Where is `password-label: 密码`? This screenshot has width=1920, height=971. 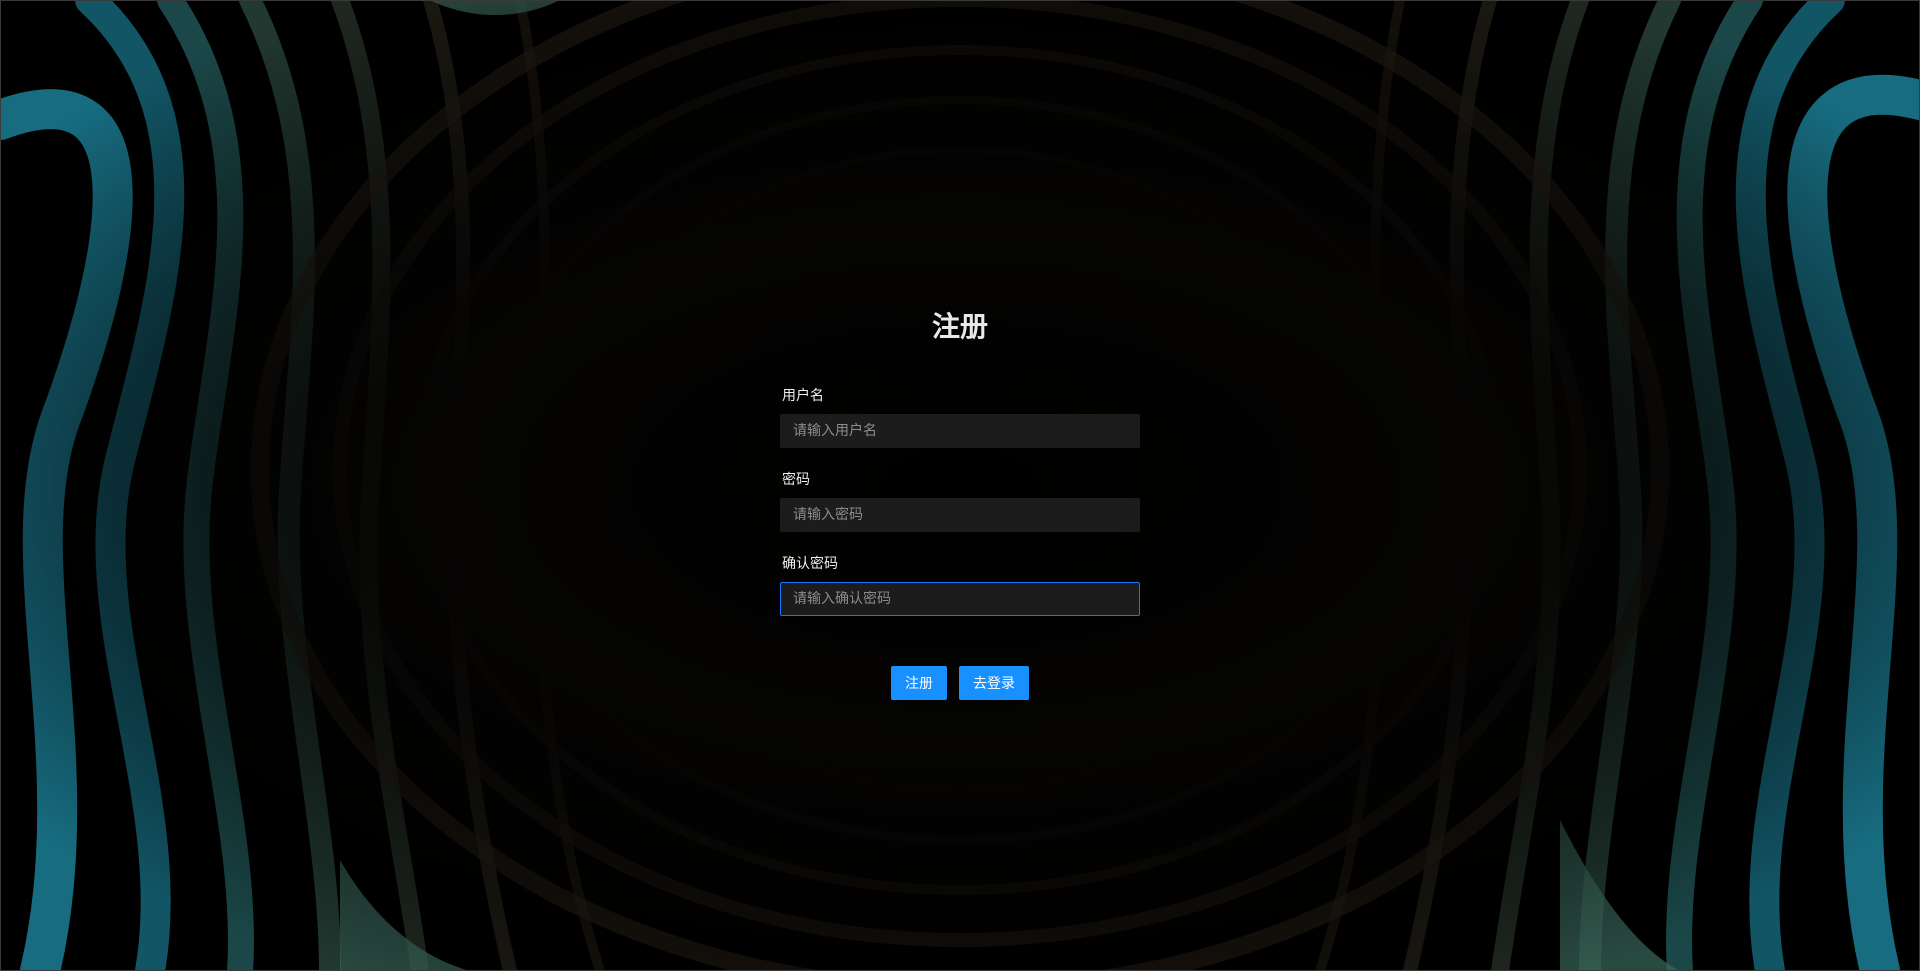 password-label: 密码 is located at coordinates (796, 480).